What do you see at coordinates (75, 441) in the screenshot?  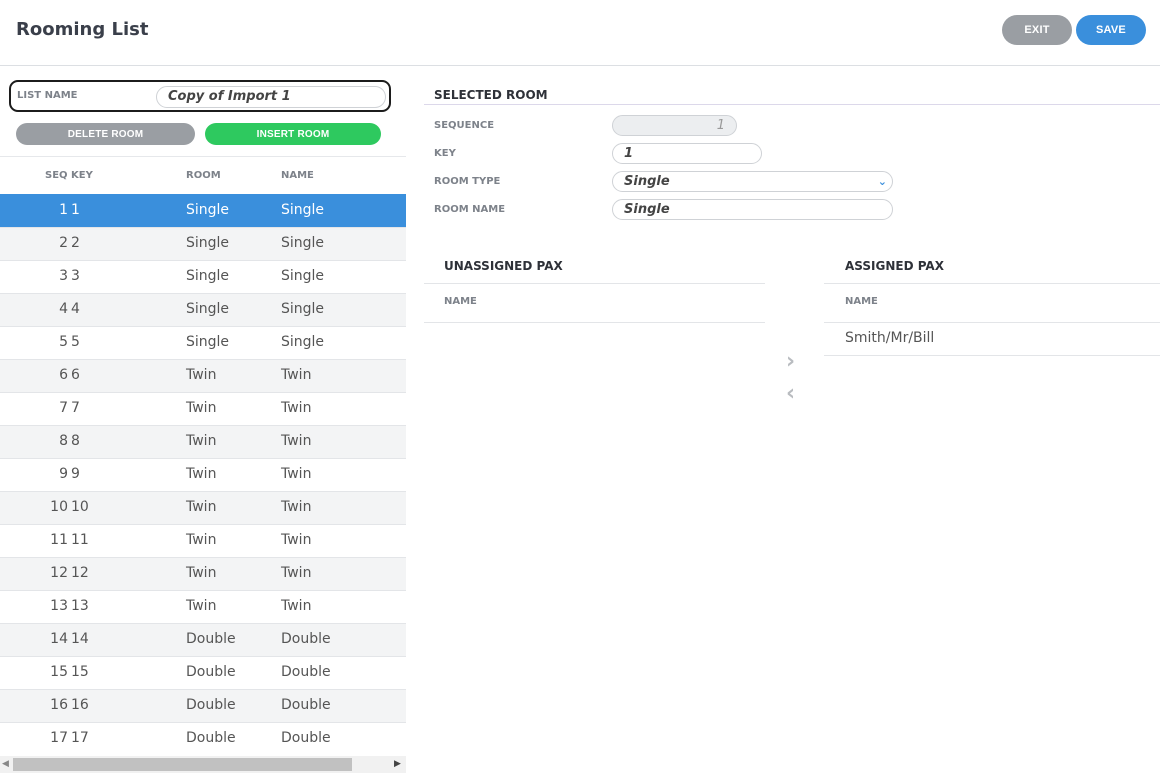 I see `row-key: 8` at bounding box center [75, 441].